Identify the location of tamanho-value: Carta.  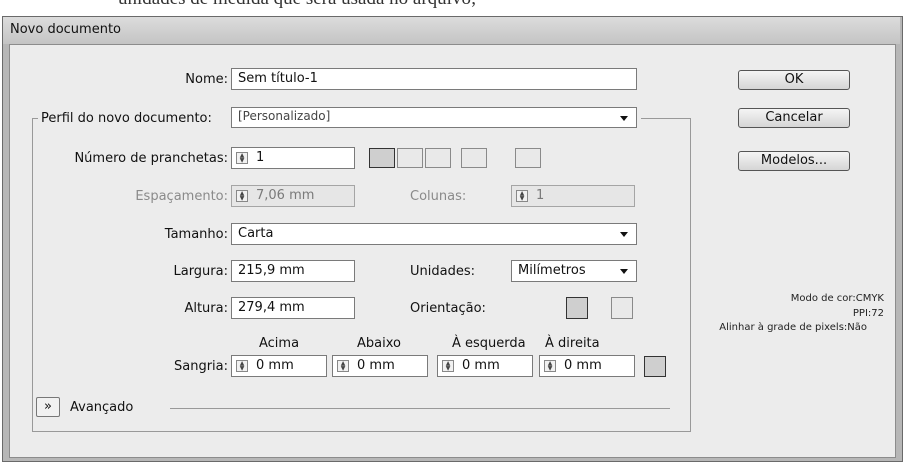
(256, 233).